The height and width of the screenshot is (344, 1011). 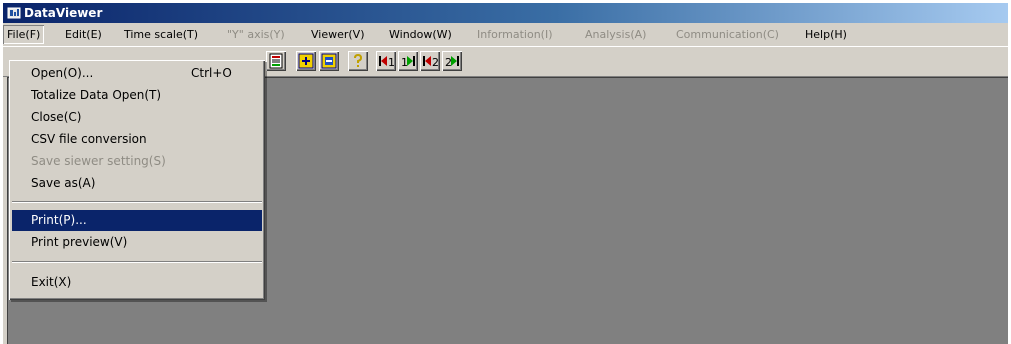 I want to click on jump-right-2-button: 2, so click(x=452, y=61).